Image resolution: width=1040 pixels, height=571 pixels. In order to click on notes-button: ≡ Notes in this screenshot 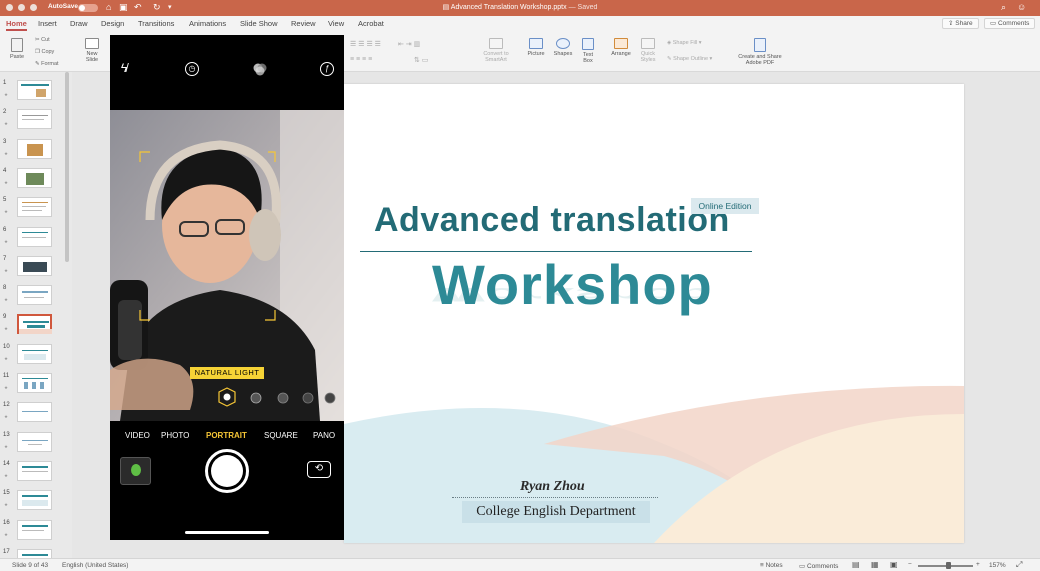, I will do `click(771, 565)`.